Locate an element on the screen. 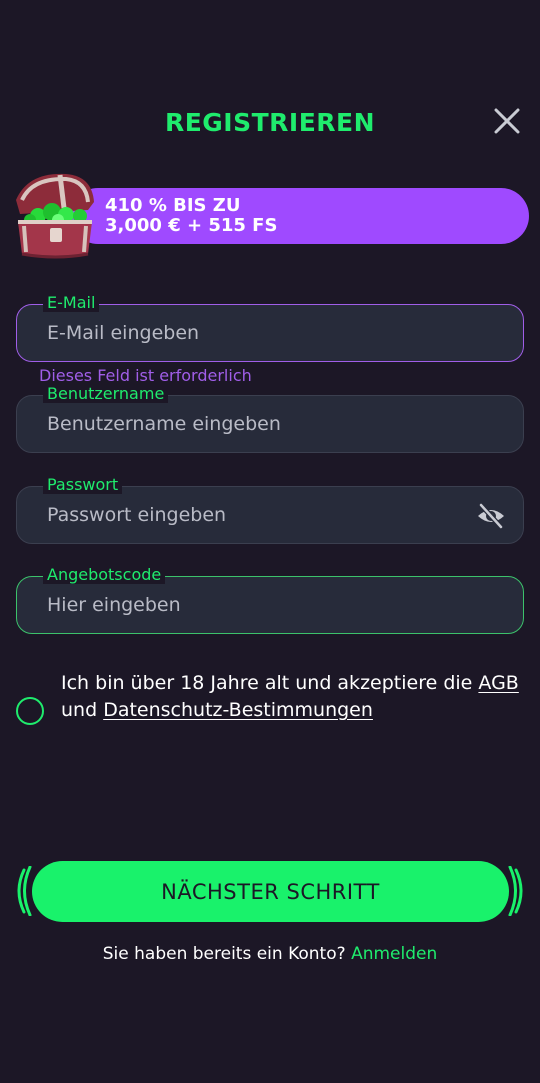 The height and width of the screenshot is (1083, 540). username-input is located at coordinates (257, 424).